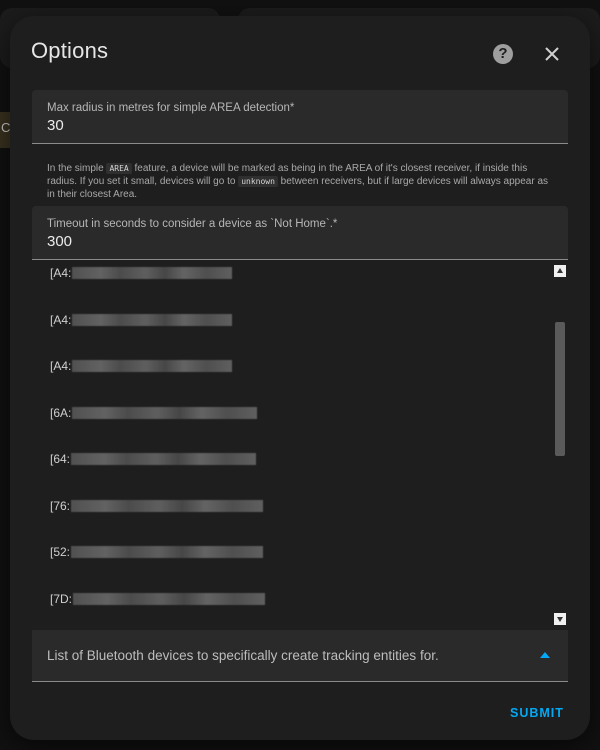 The image size is (600, 750). I want to click on scroll-down-arrow-icon, so click(560, 619).